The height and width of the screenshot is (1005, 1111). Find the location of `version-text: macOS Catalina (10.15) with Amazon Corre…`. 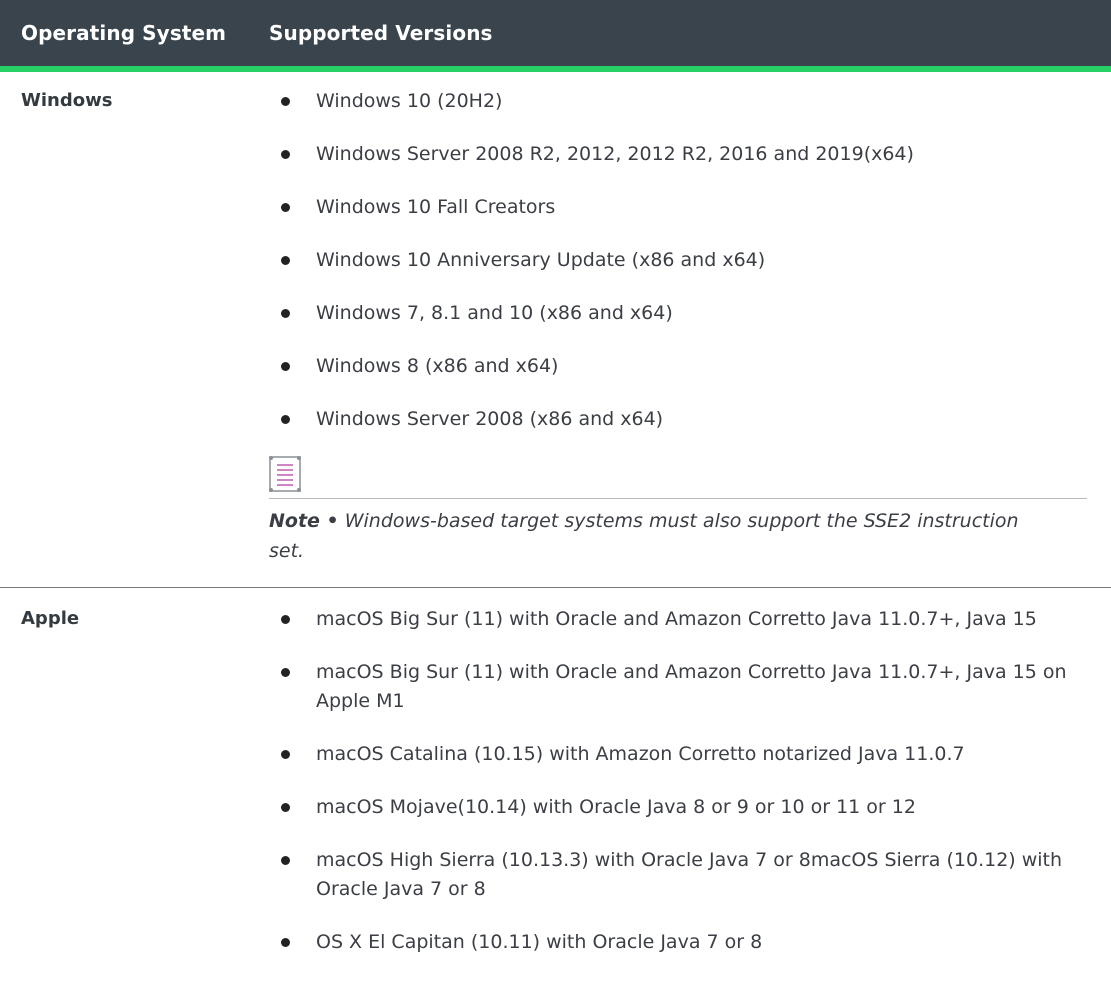

version-text: macOS Catalina (10.15) with Amazon Corre… is located at coordinates (640, 754).